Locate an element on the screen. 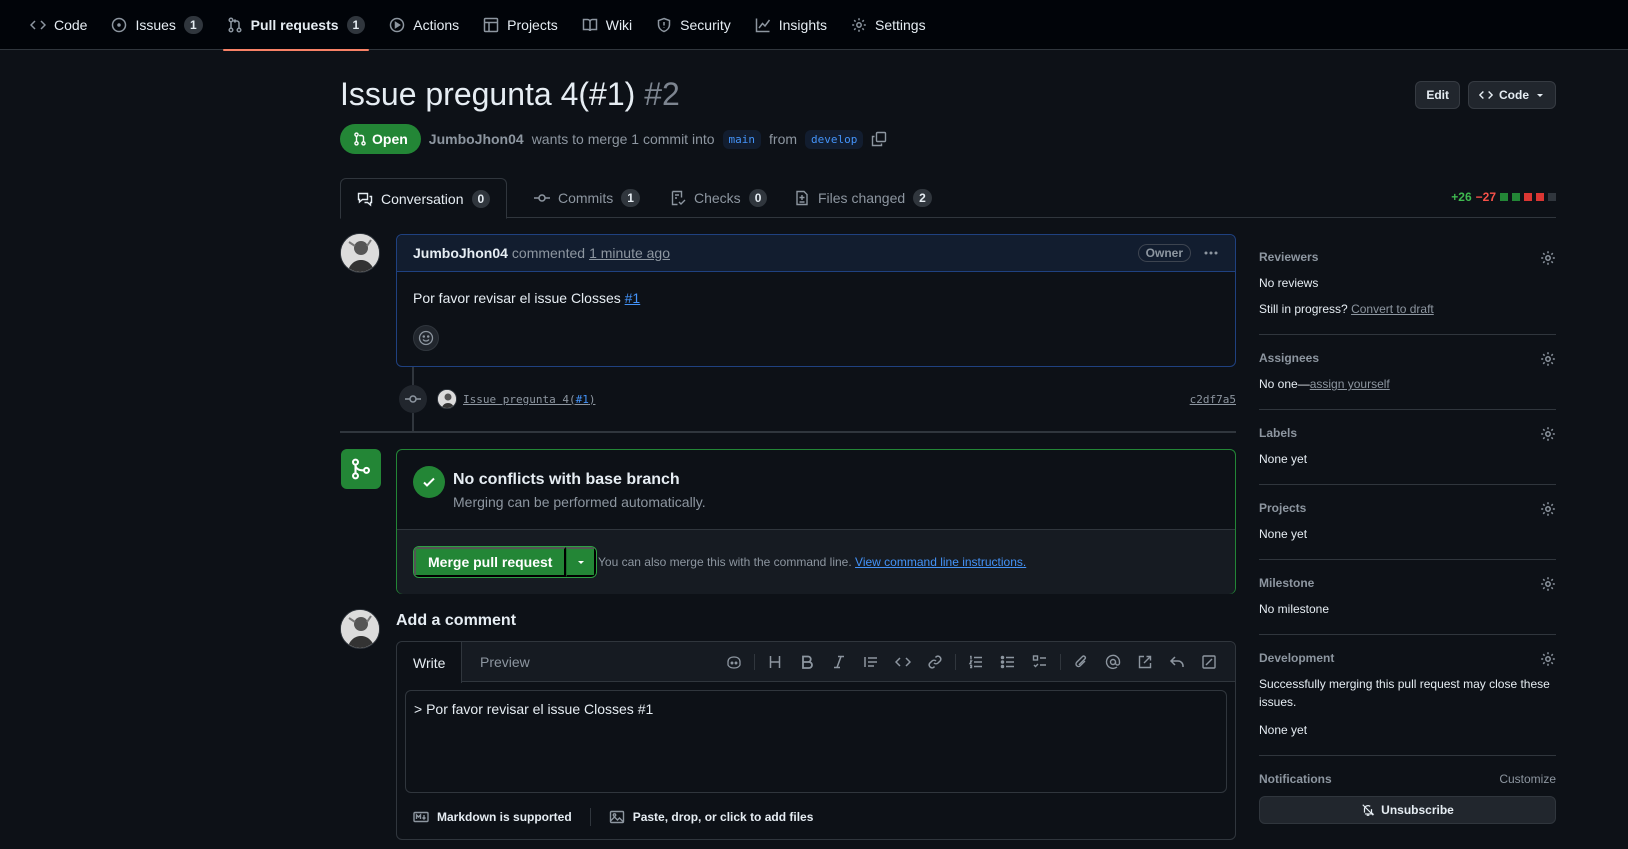 This screenshot has width=1628, height=849. code-icon is located at coordinates (903, 662).